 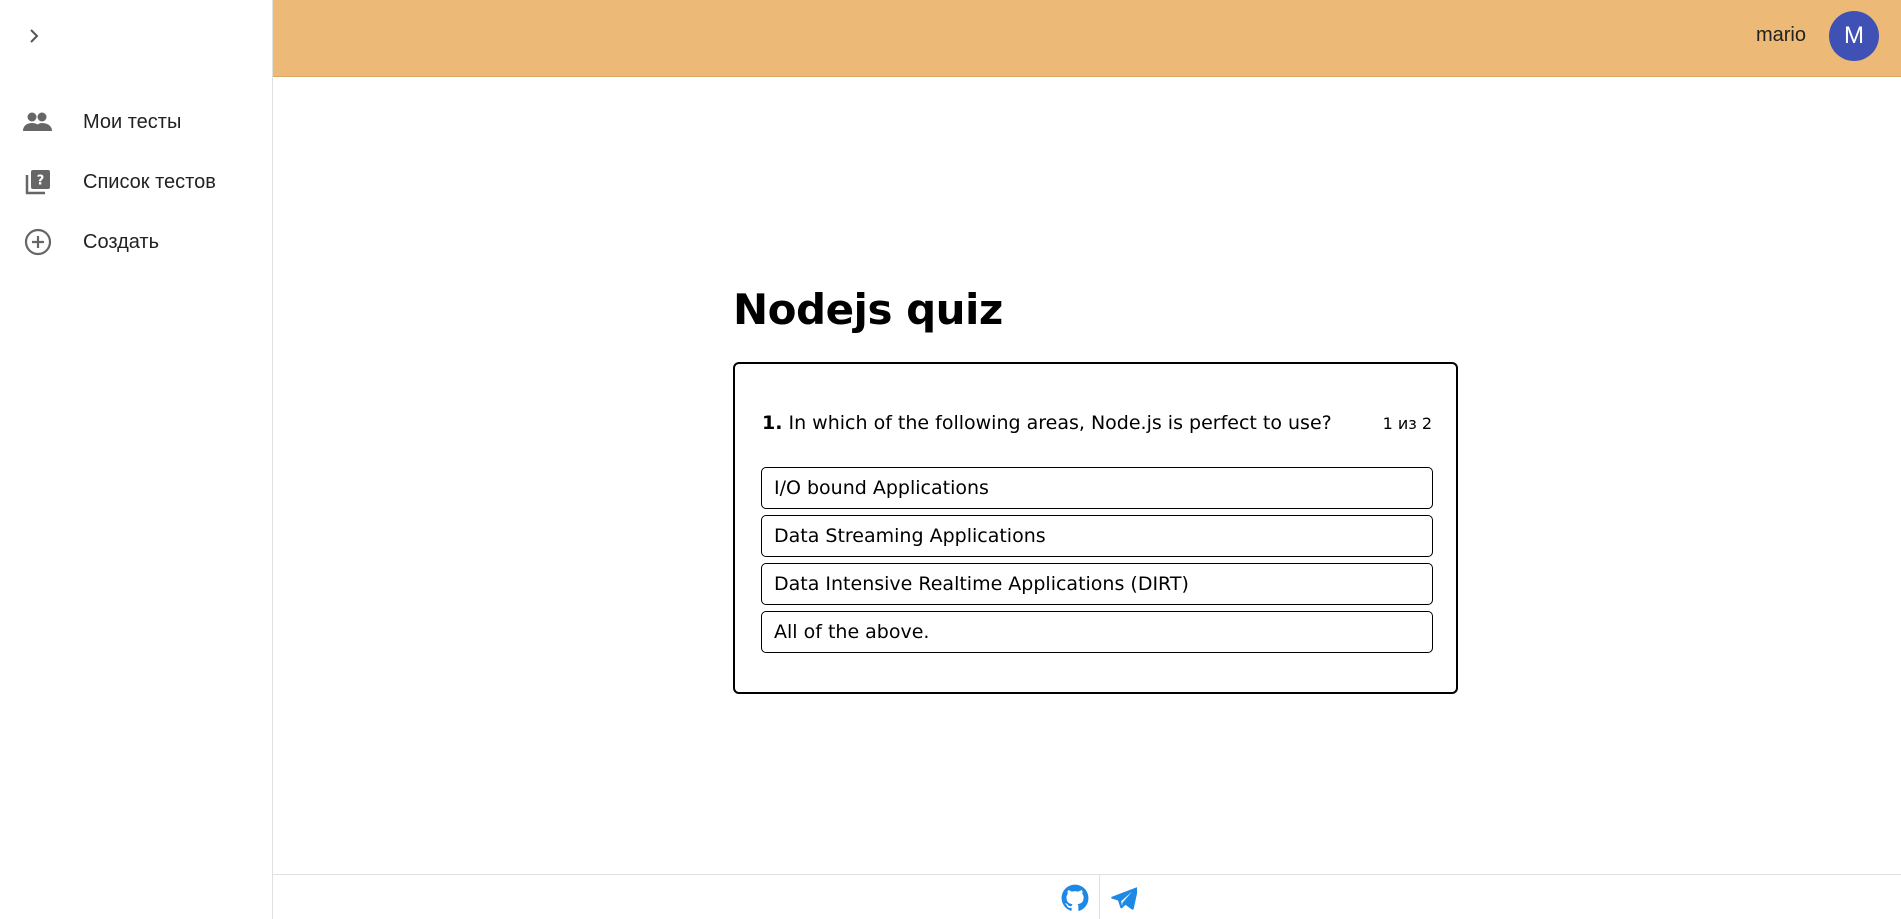 What do you see at coordinates (1854, 36) in the screenshot?
I see `avatar: M` at bounding box center [1854, 36].